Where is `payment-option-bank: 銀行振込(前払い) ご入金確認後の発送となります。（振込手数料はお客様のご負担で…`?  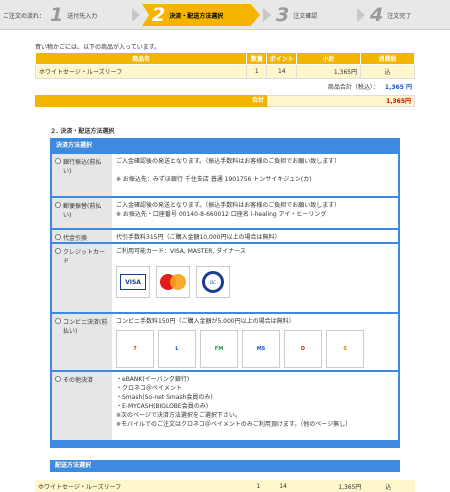
payment-option-bank: 銀行振込(前払い) ご入金確認後の発送となります。（振込手数料はお客様のご負担で… is located at coordinates (225, 174).